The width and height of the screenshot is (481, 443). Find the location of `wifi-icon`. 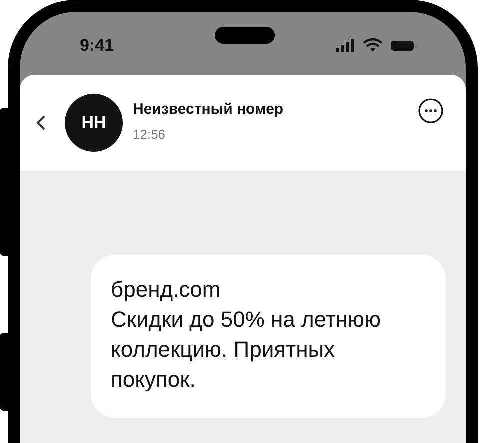

wifi-icon is located at coordinates (373, 45).